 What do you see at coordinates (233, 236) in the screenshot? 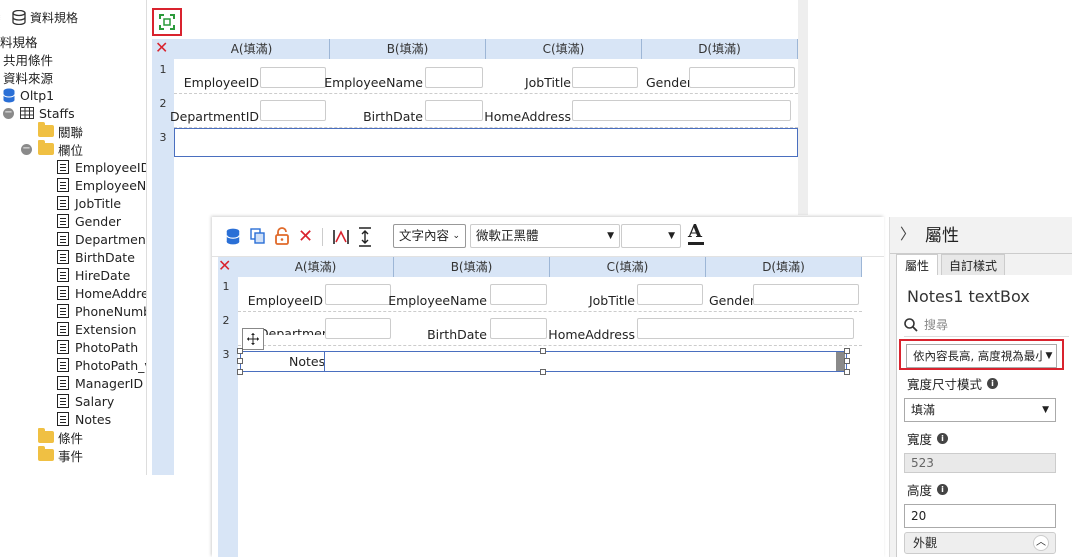
I see `database-icon` at bounding box center [233, 236].